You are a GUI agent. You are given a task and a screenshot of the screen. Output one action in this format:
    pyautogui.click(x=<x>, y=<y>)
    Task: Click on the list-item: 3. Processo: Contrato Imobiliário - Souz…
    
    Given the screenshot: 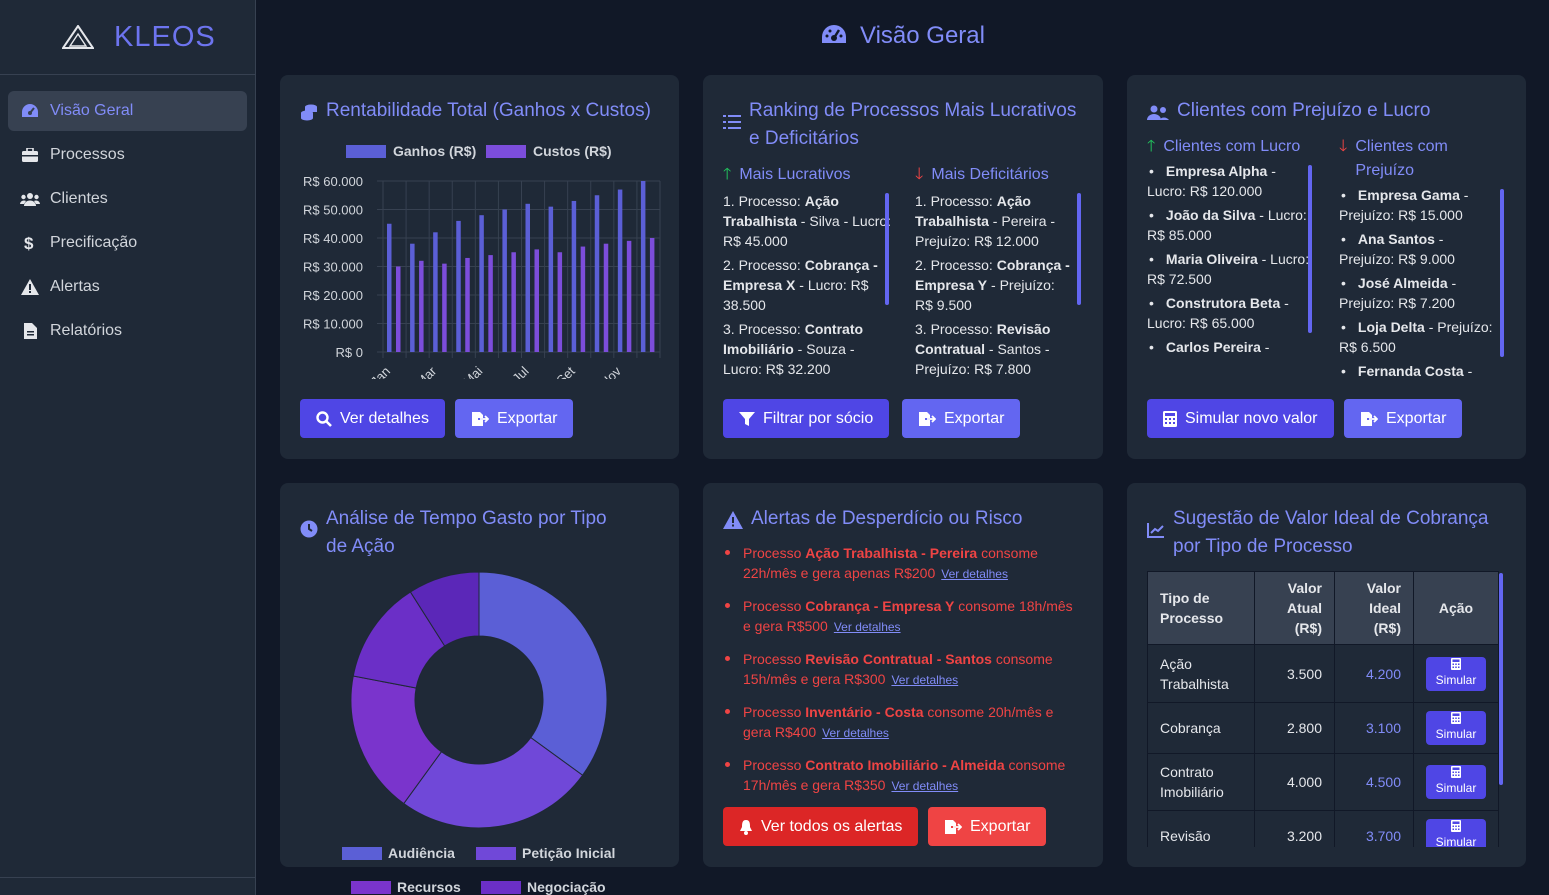 What is the action you would take?
    pyautogui.click(x=808, y=349)
    